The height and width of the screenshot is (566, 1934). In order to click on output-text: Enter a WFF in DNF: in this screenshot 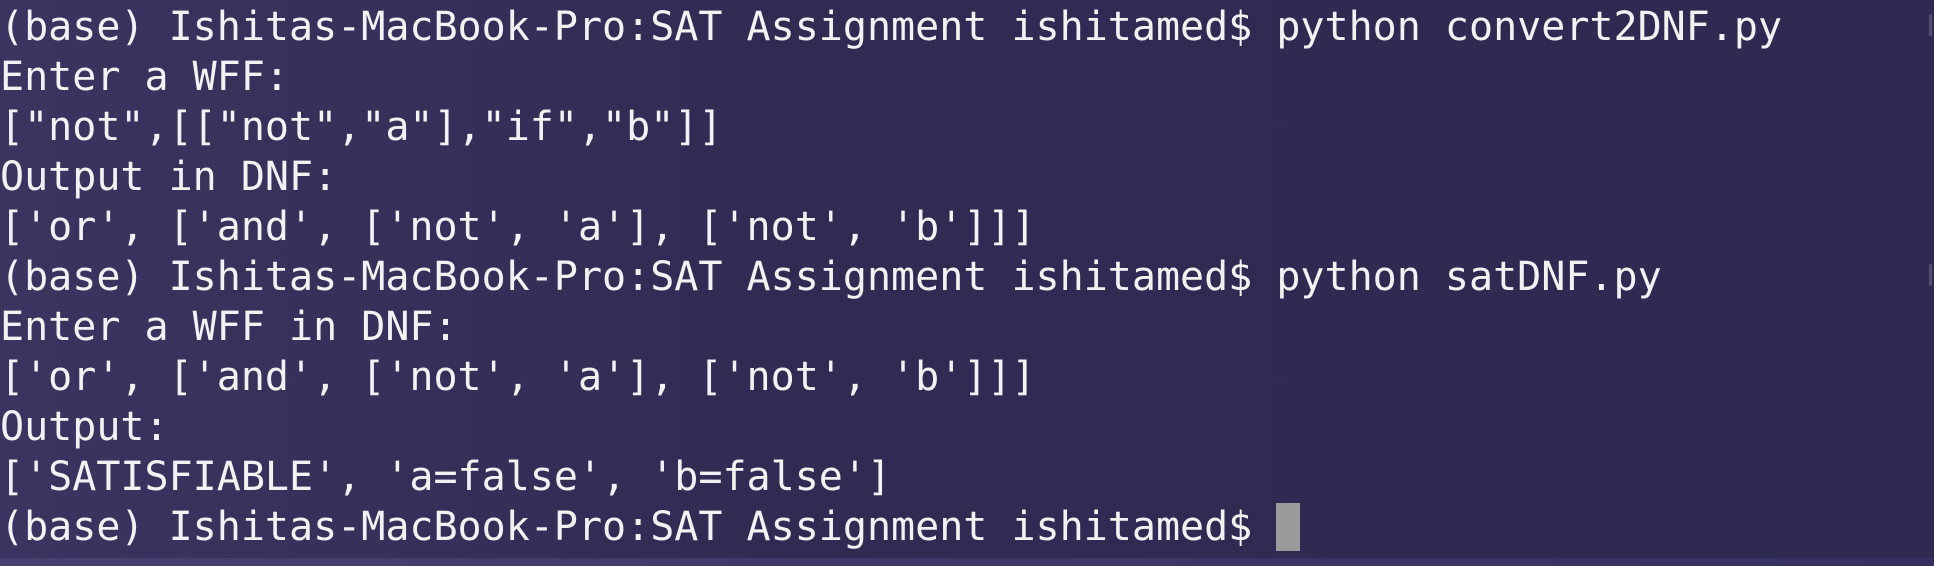, I will do `click(229, 327)`.